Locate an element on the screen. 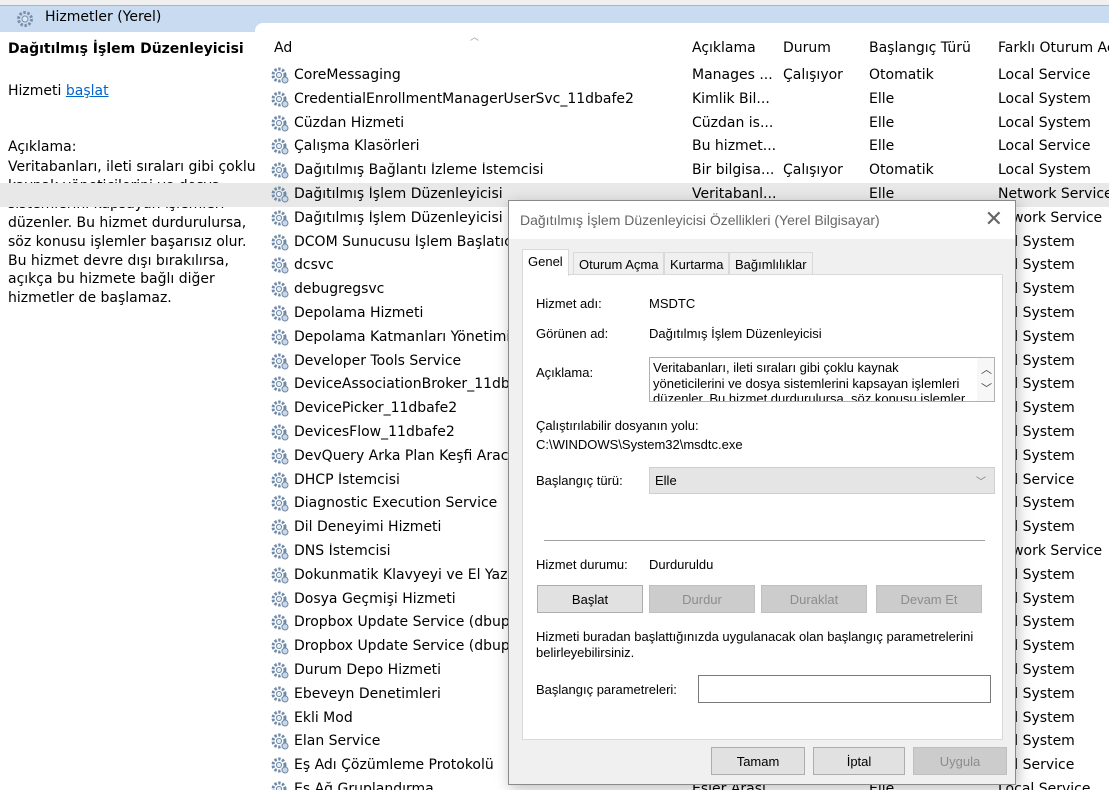  service-name-cell: Depolama Hizmeti is located at coordinates (359, 313).